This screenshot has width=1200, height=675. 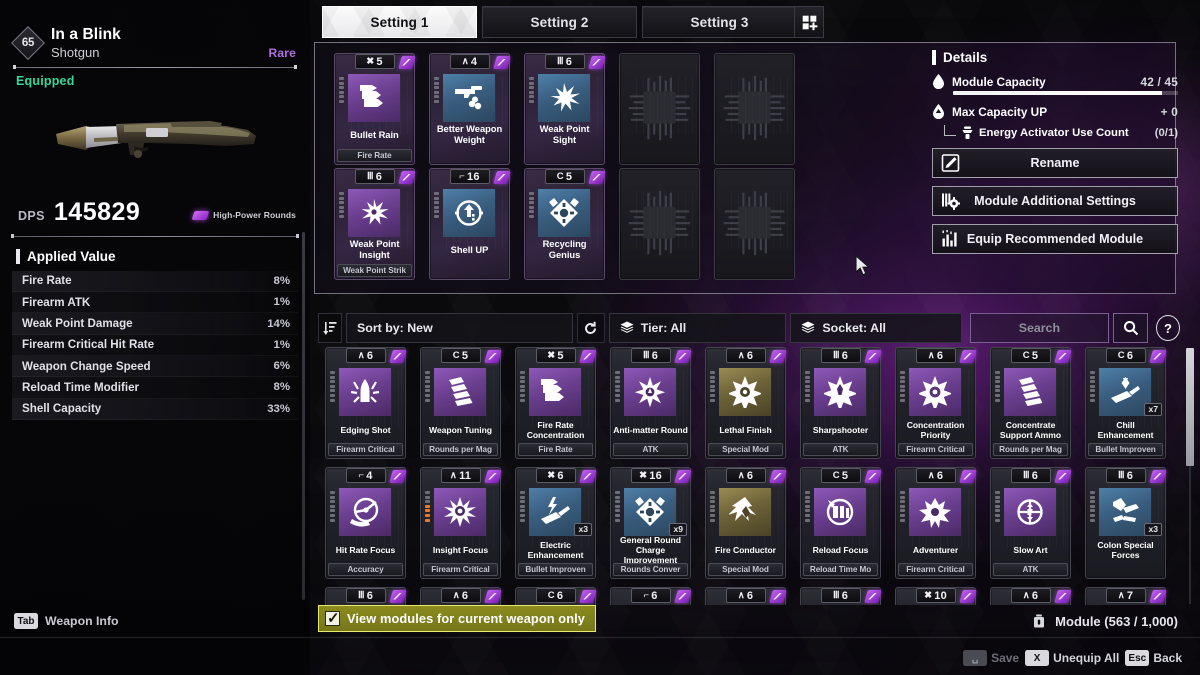 I want to click on module-level-value: 10, so click(x=940, y=595).